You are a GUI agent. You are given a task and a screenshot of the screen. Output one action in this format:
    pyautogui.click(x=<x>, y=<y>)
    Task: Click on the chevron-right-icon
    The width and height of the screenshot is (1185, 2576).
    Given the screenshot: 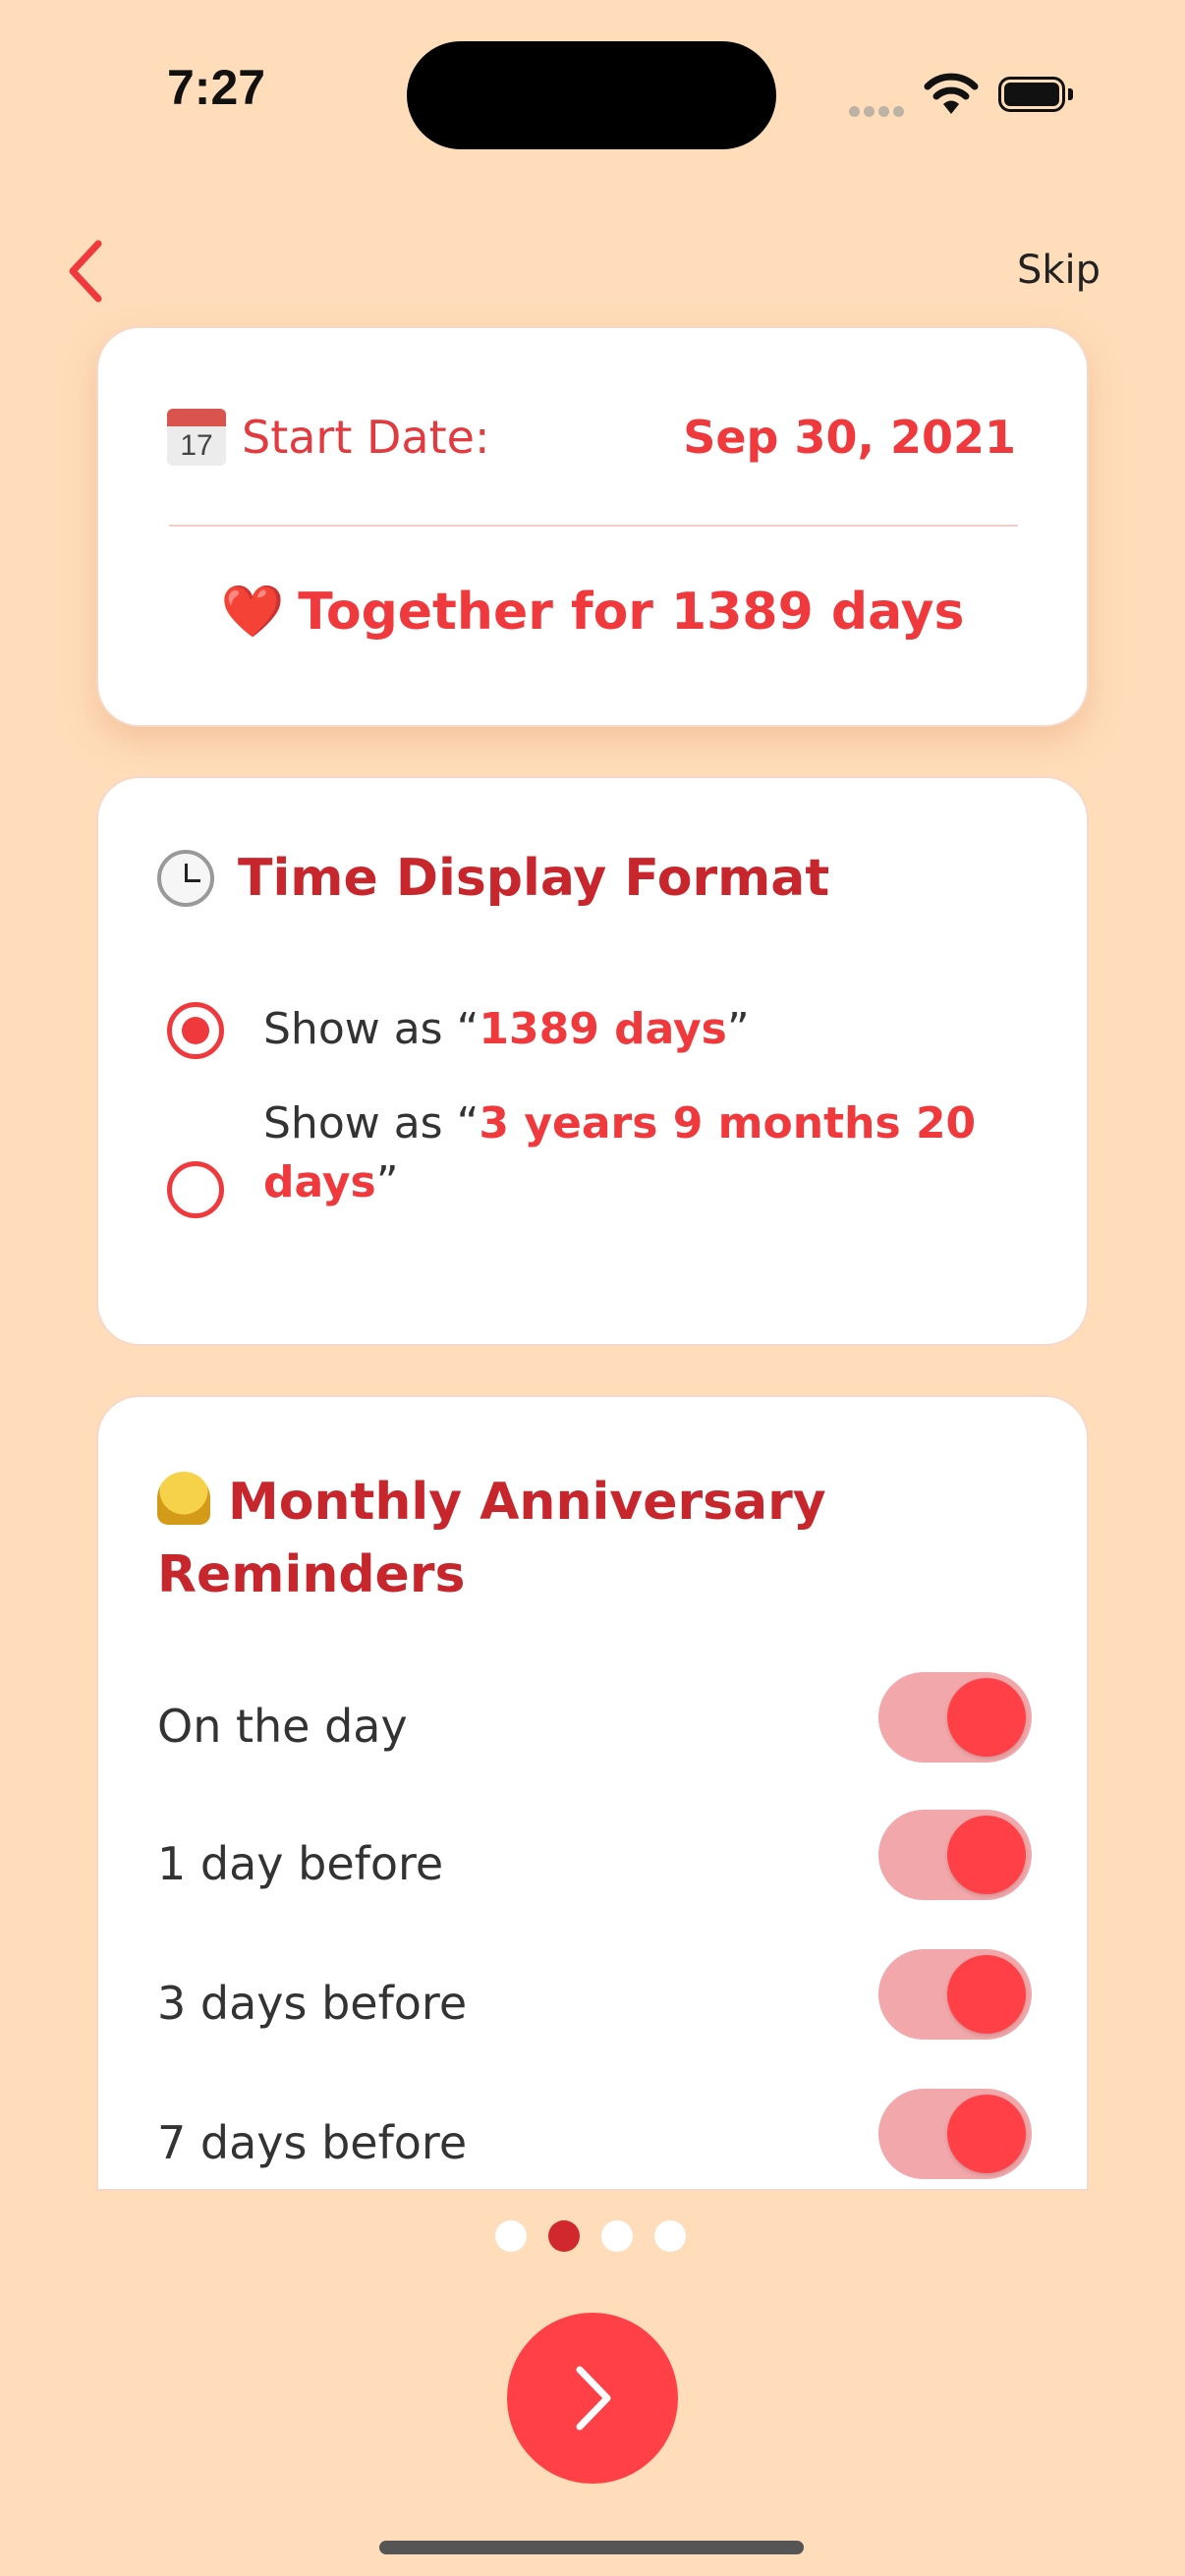 What is the action you would take?
    pyautogui.click(x=594, y=2398)
    